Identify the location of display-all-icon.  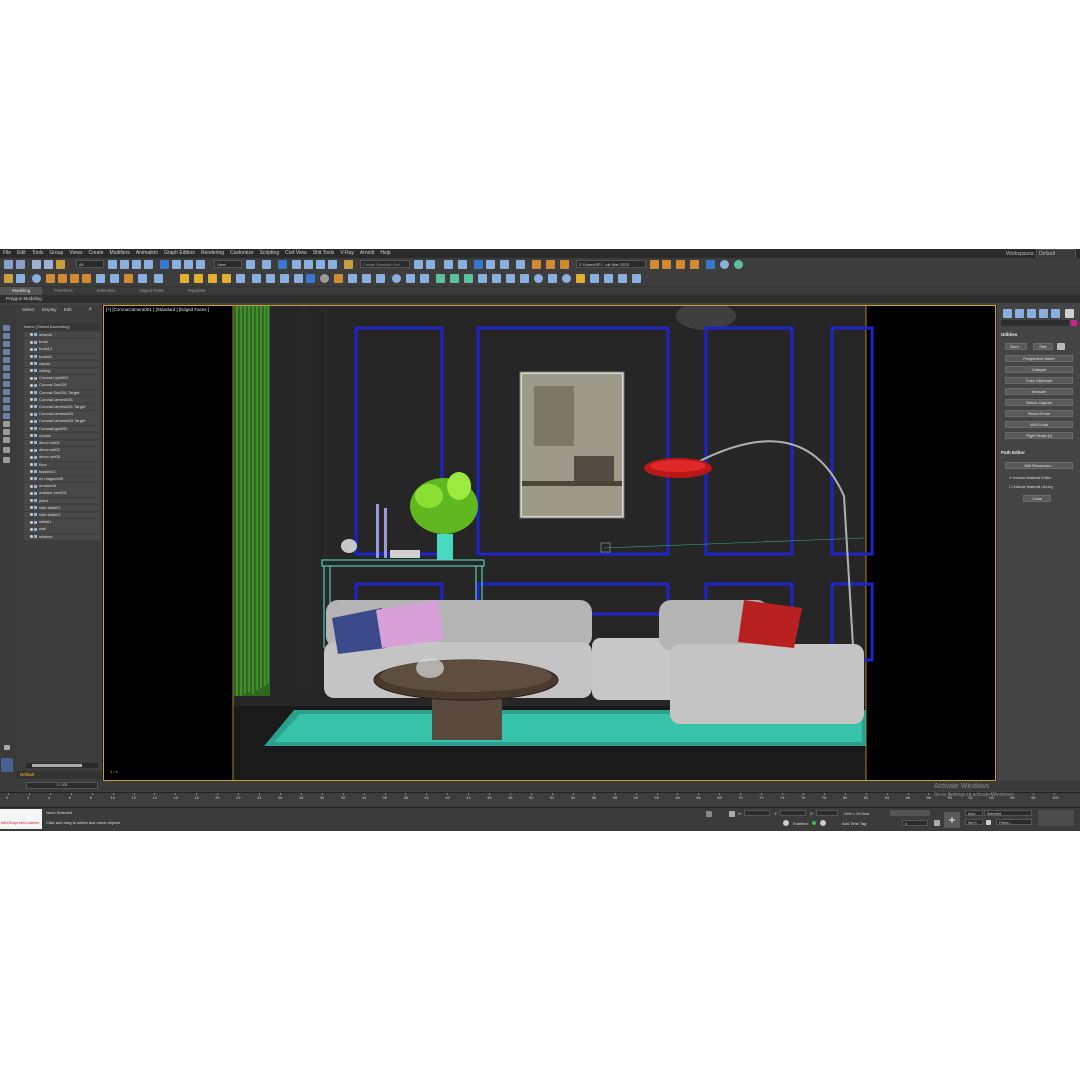
(6, 336).